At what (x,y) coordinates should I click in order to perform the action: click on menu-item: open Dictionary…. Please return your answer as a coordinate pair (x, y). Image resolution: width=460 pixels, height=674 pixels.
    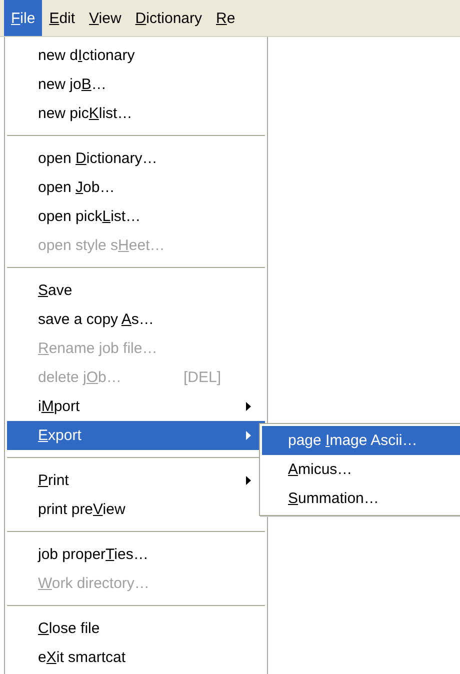
    Looking at the image, I should click on (136, 158).